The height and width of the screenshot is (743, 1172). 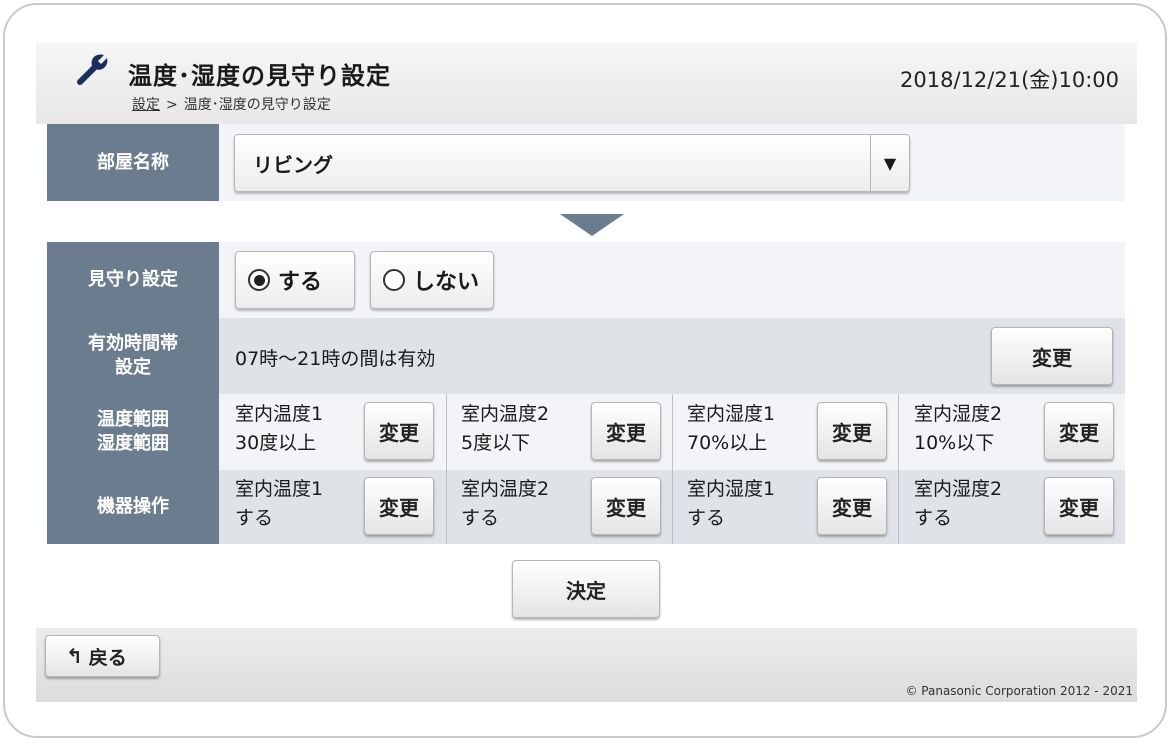 I want to click on down-arrow-icon, so click(x=592, y=225).